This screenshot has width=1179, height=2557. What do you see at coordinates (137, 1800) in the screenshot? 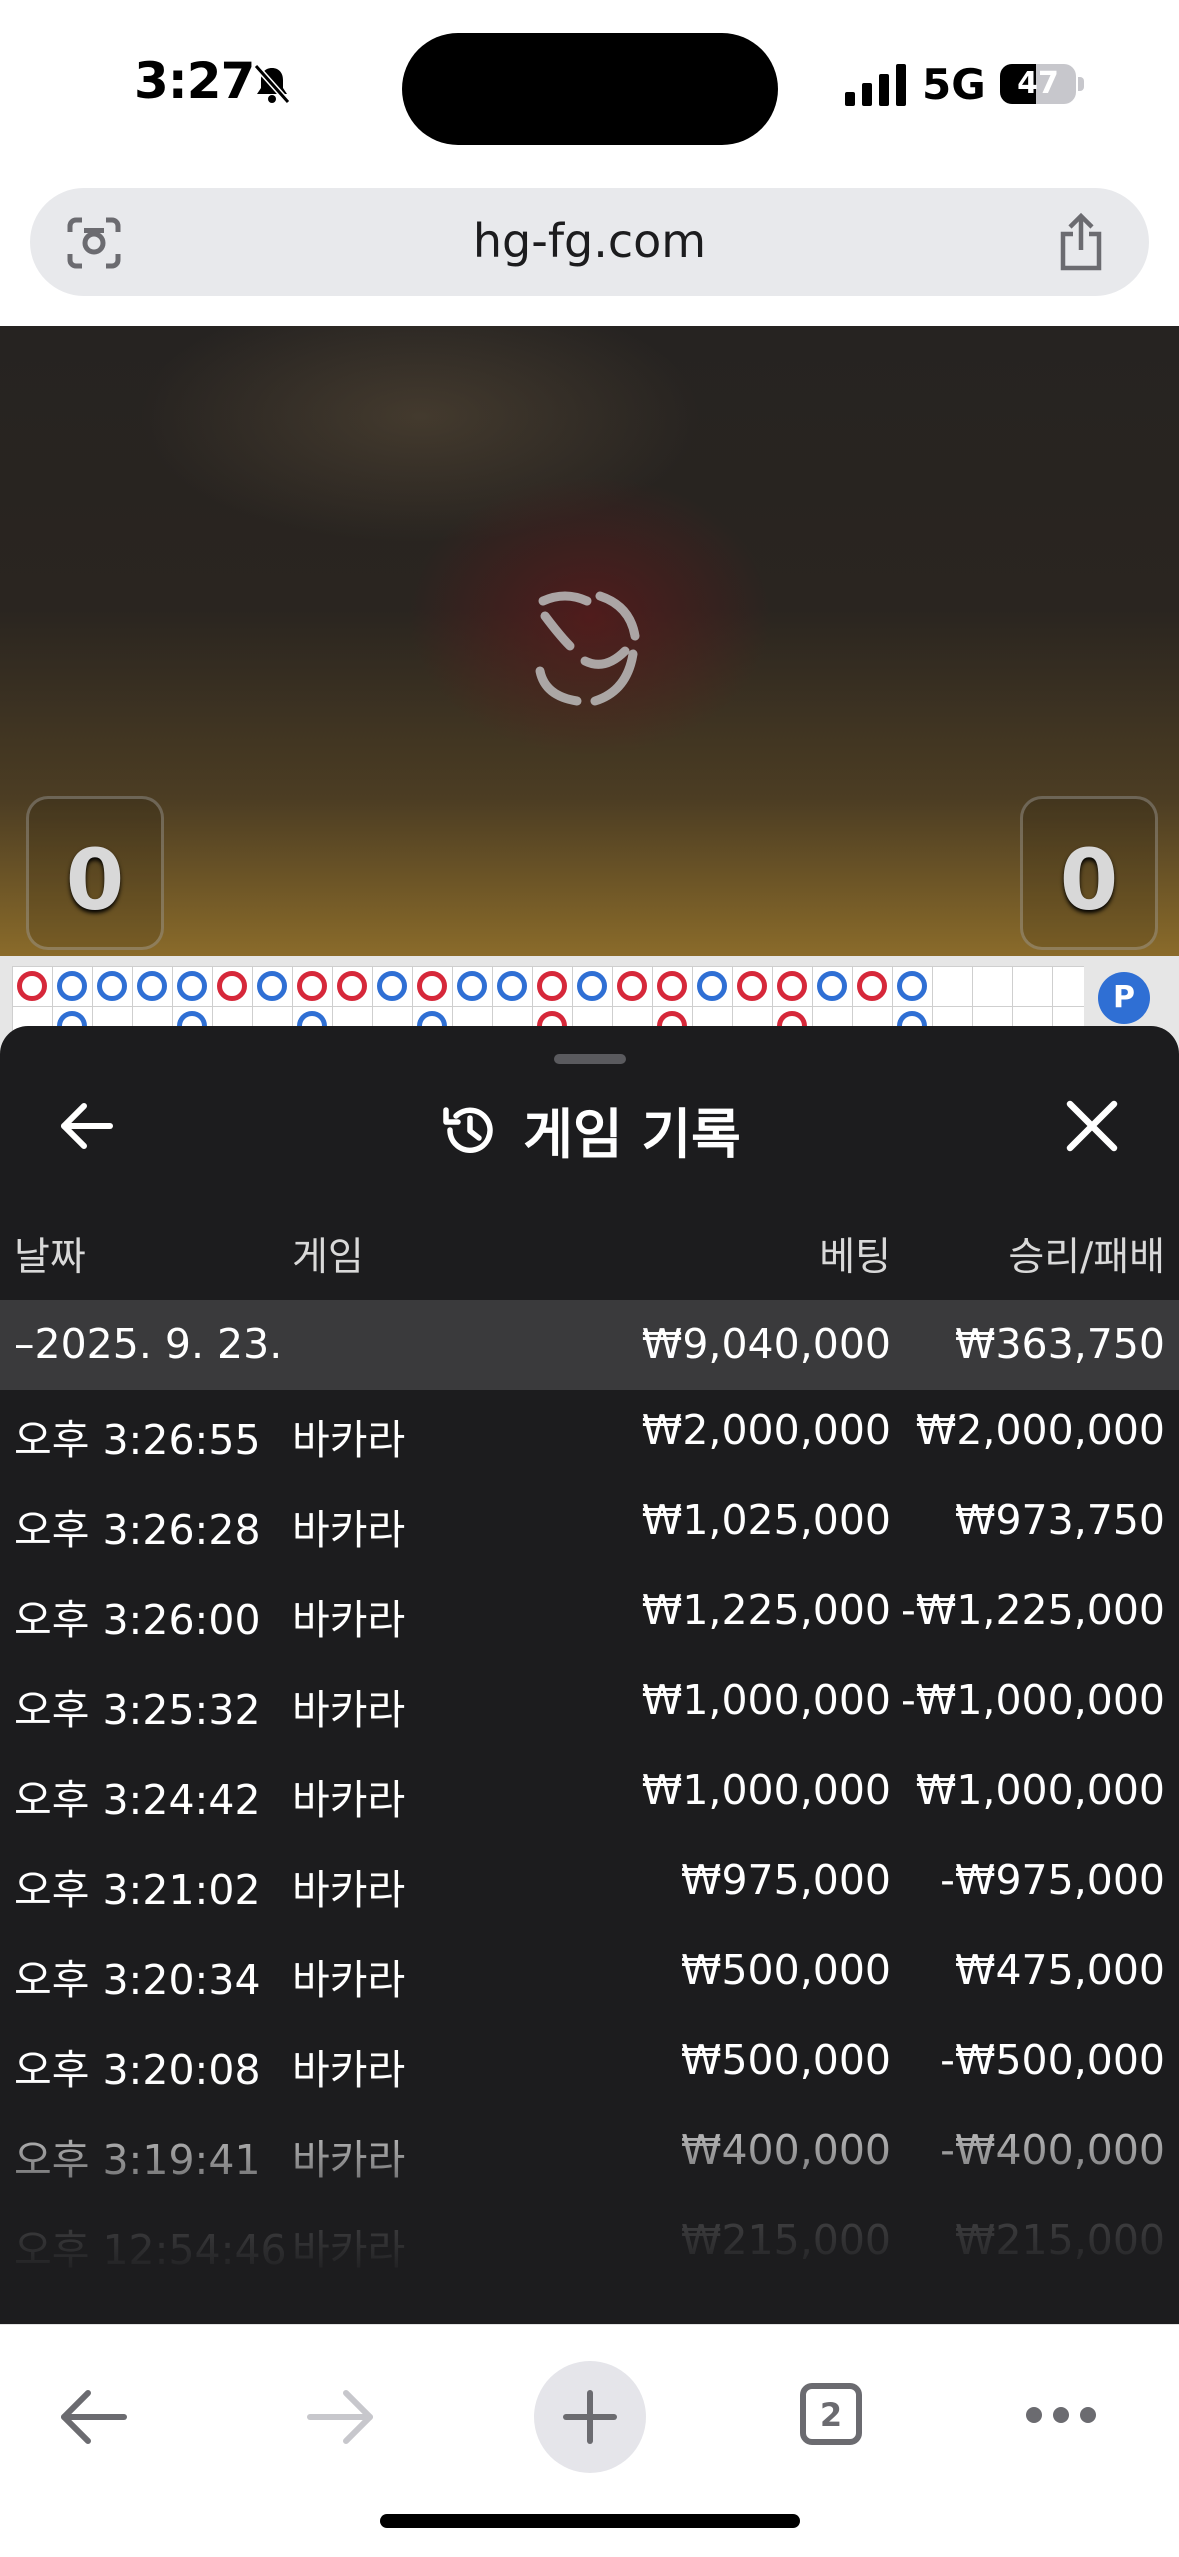
I see `row-time: 오후 3:24:42` at bounding box center [137, 1800].